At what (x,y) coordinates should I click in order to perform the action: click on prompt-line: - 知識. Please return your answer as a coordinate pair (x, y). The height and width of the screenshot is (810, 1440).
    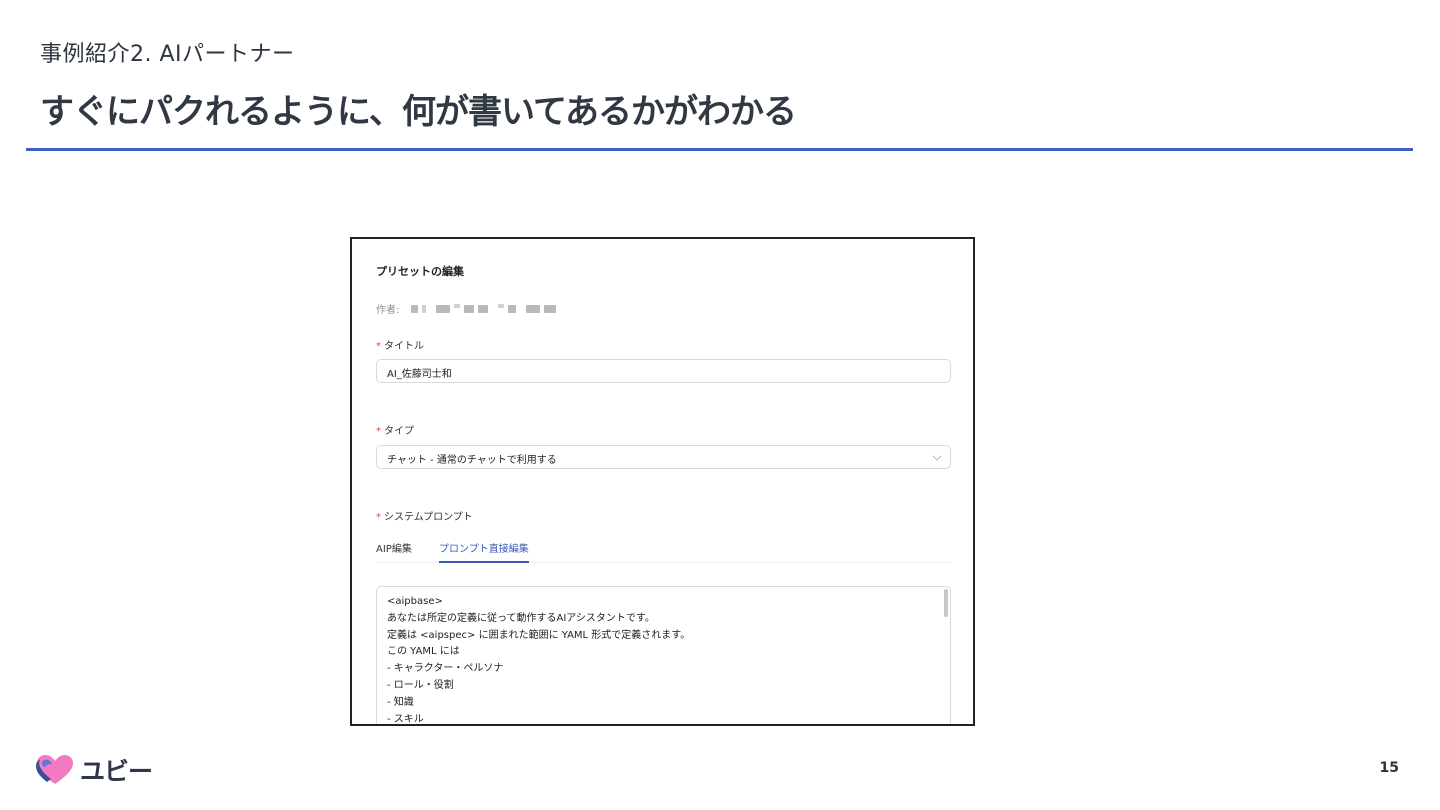
    Looking at the image, I should click on (400, 702).